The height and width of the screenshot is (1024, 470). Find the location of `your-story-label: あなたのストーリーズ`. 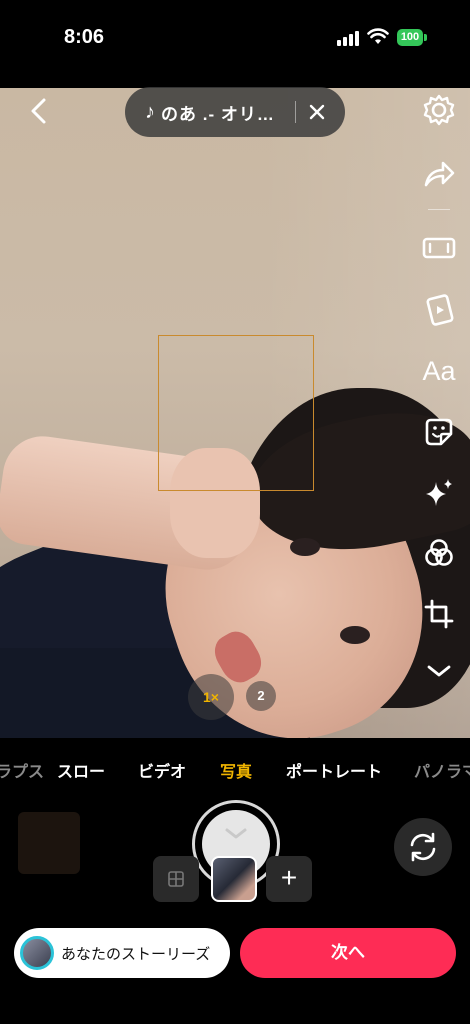

your-story-label: あなたのストーリーズ is located at coordinates (136, 954).